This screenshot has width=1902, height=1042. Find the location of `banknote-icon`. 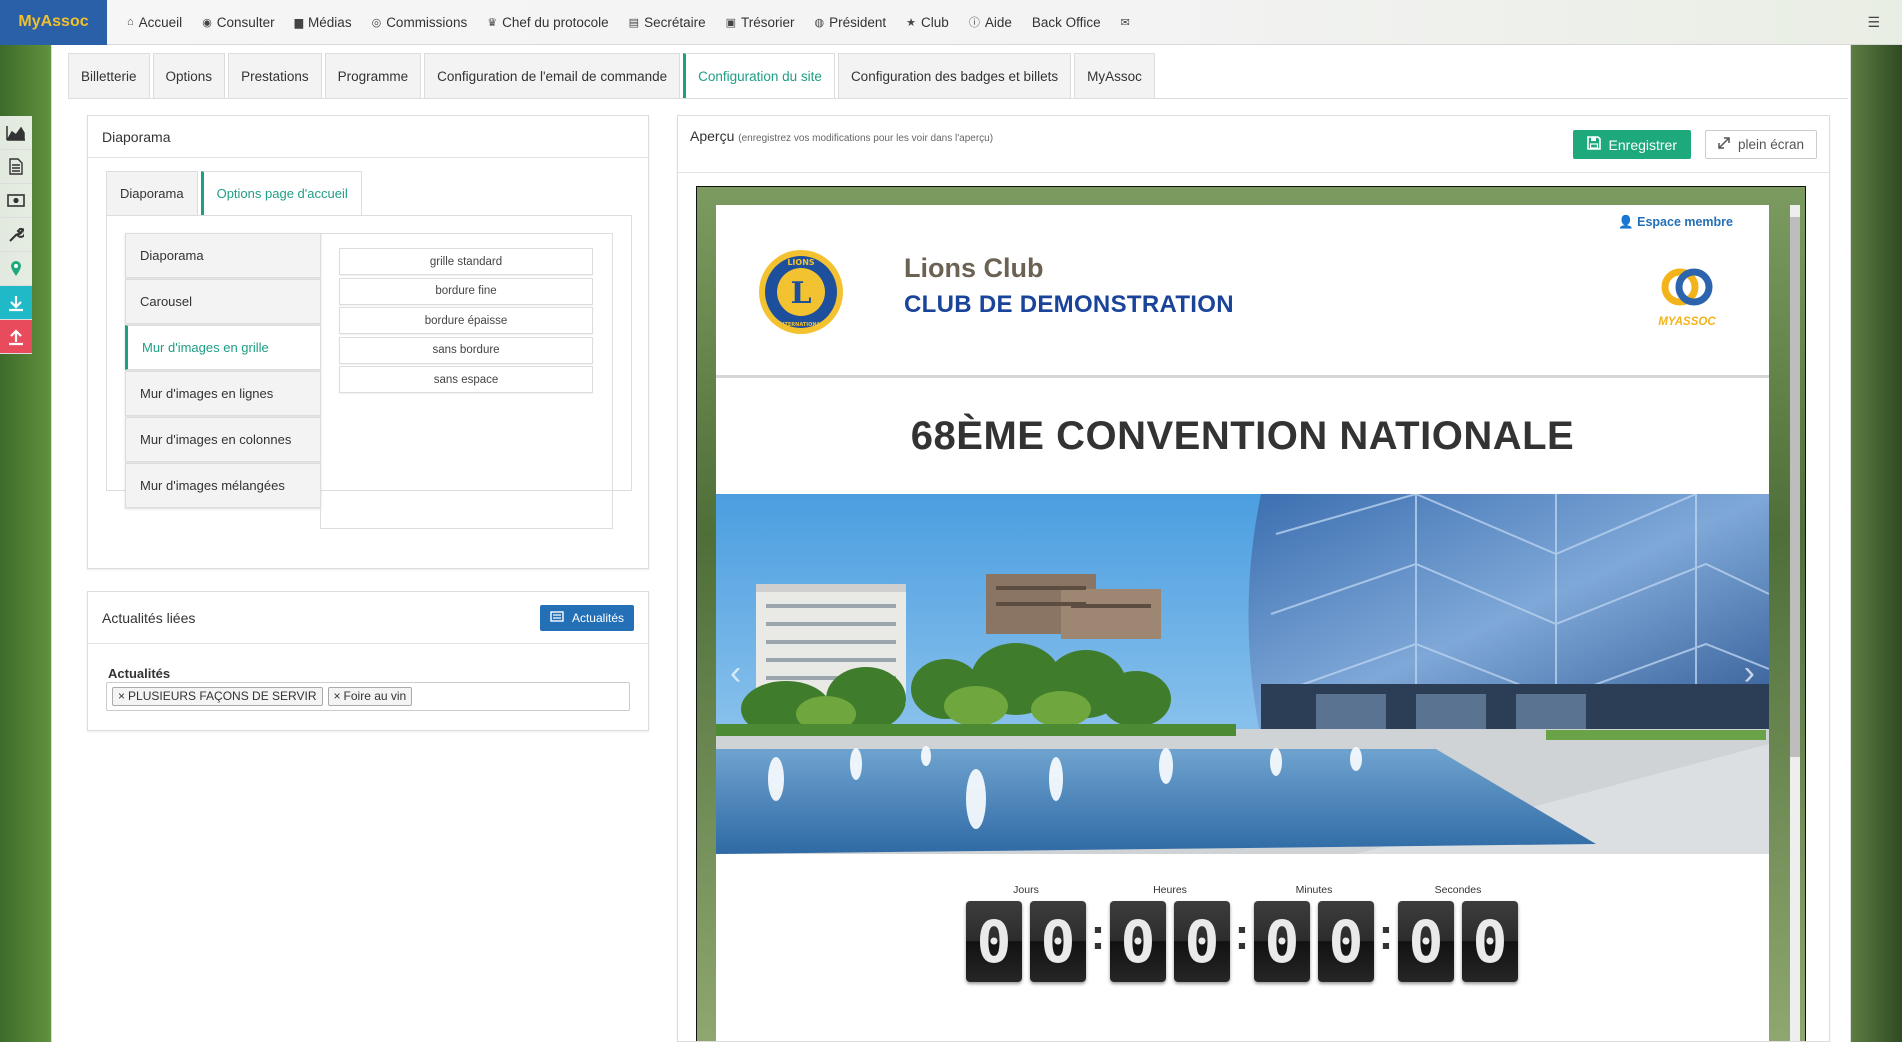

banknote-icon is located at coordinates (16, 201).